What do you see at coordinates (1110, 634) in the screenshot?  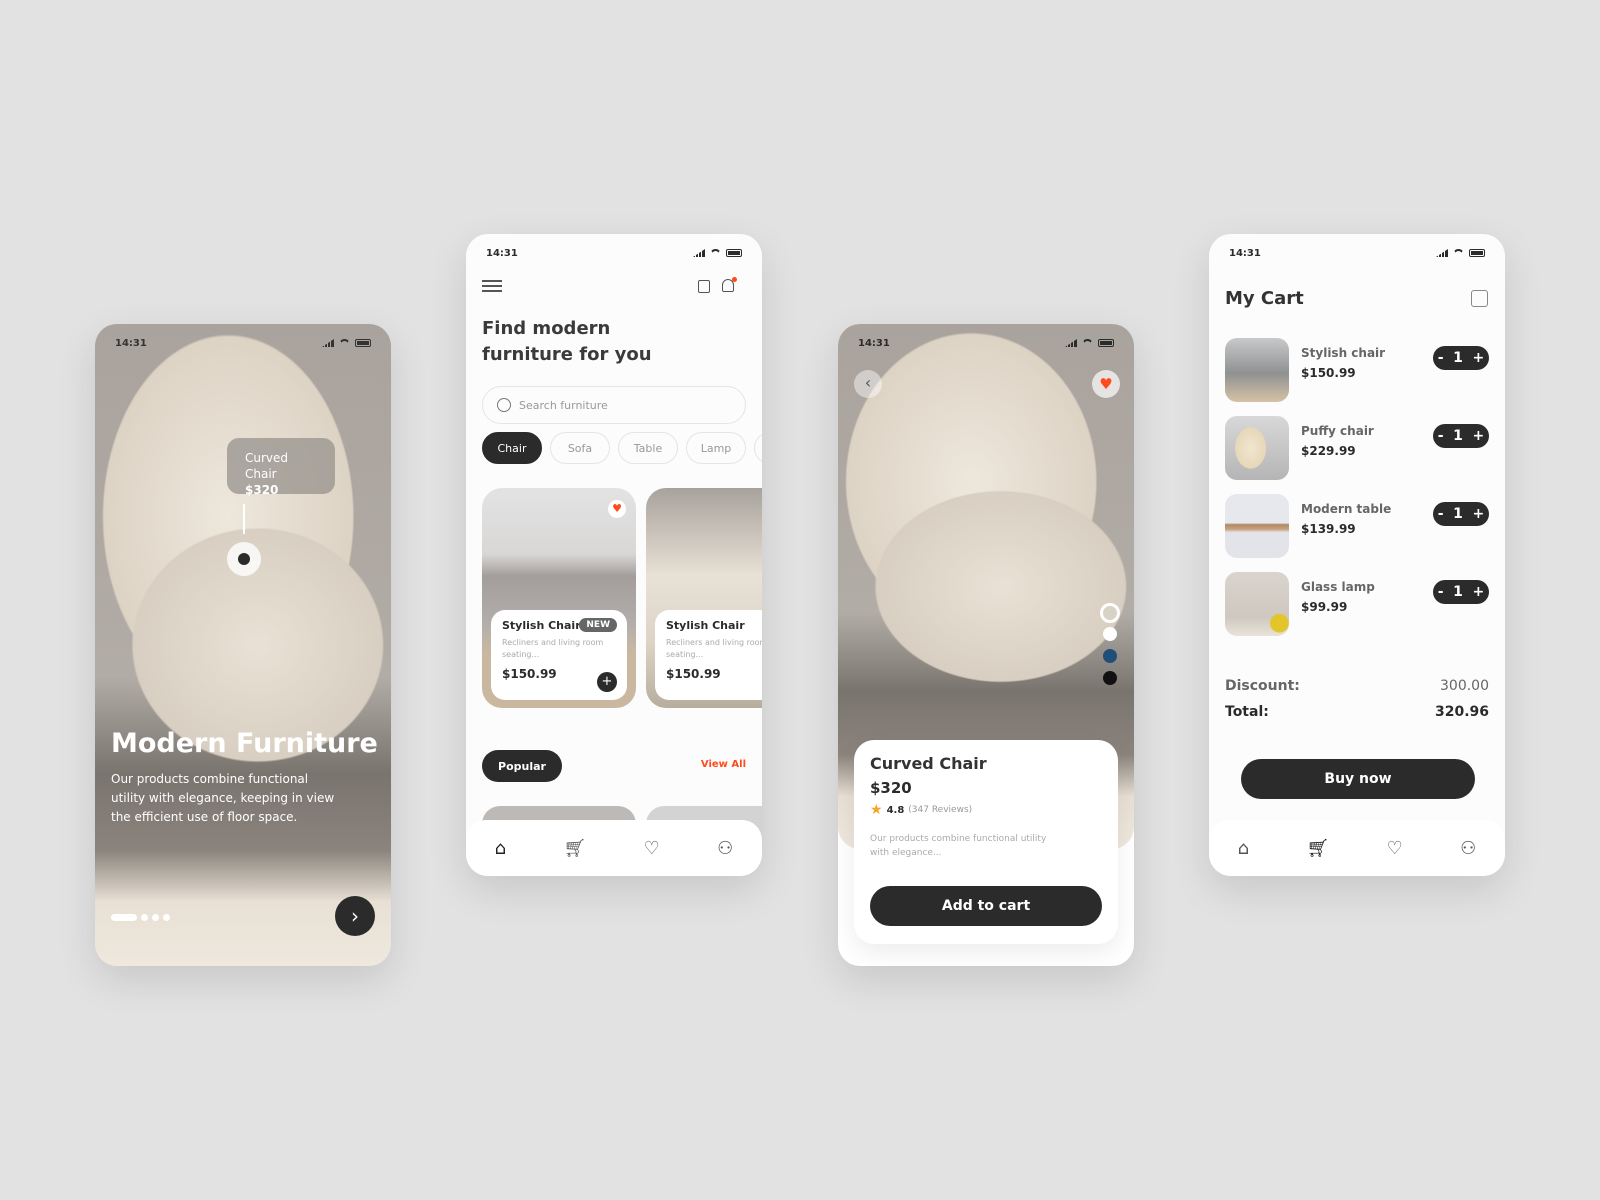 I see `color-option-white` at bounding box center [1110, 634].